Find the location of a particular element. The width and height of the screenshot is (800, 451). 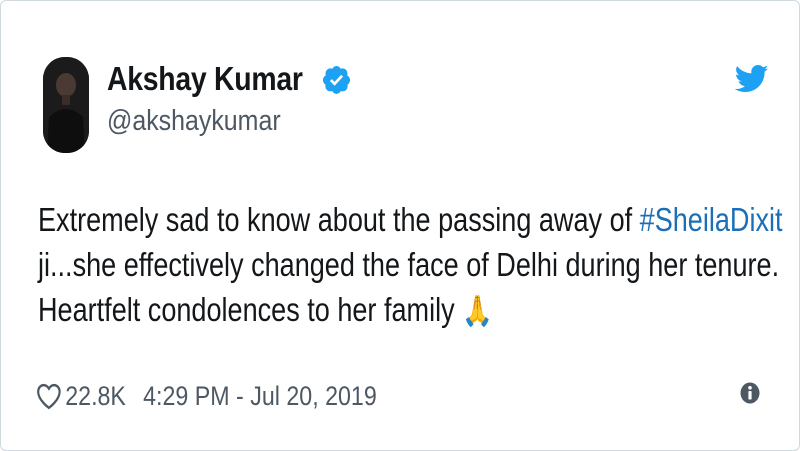

tweet-text-segment: Heartfelt condolences to her family is located at coordinates (250, 309).